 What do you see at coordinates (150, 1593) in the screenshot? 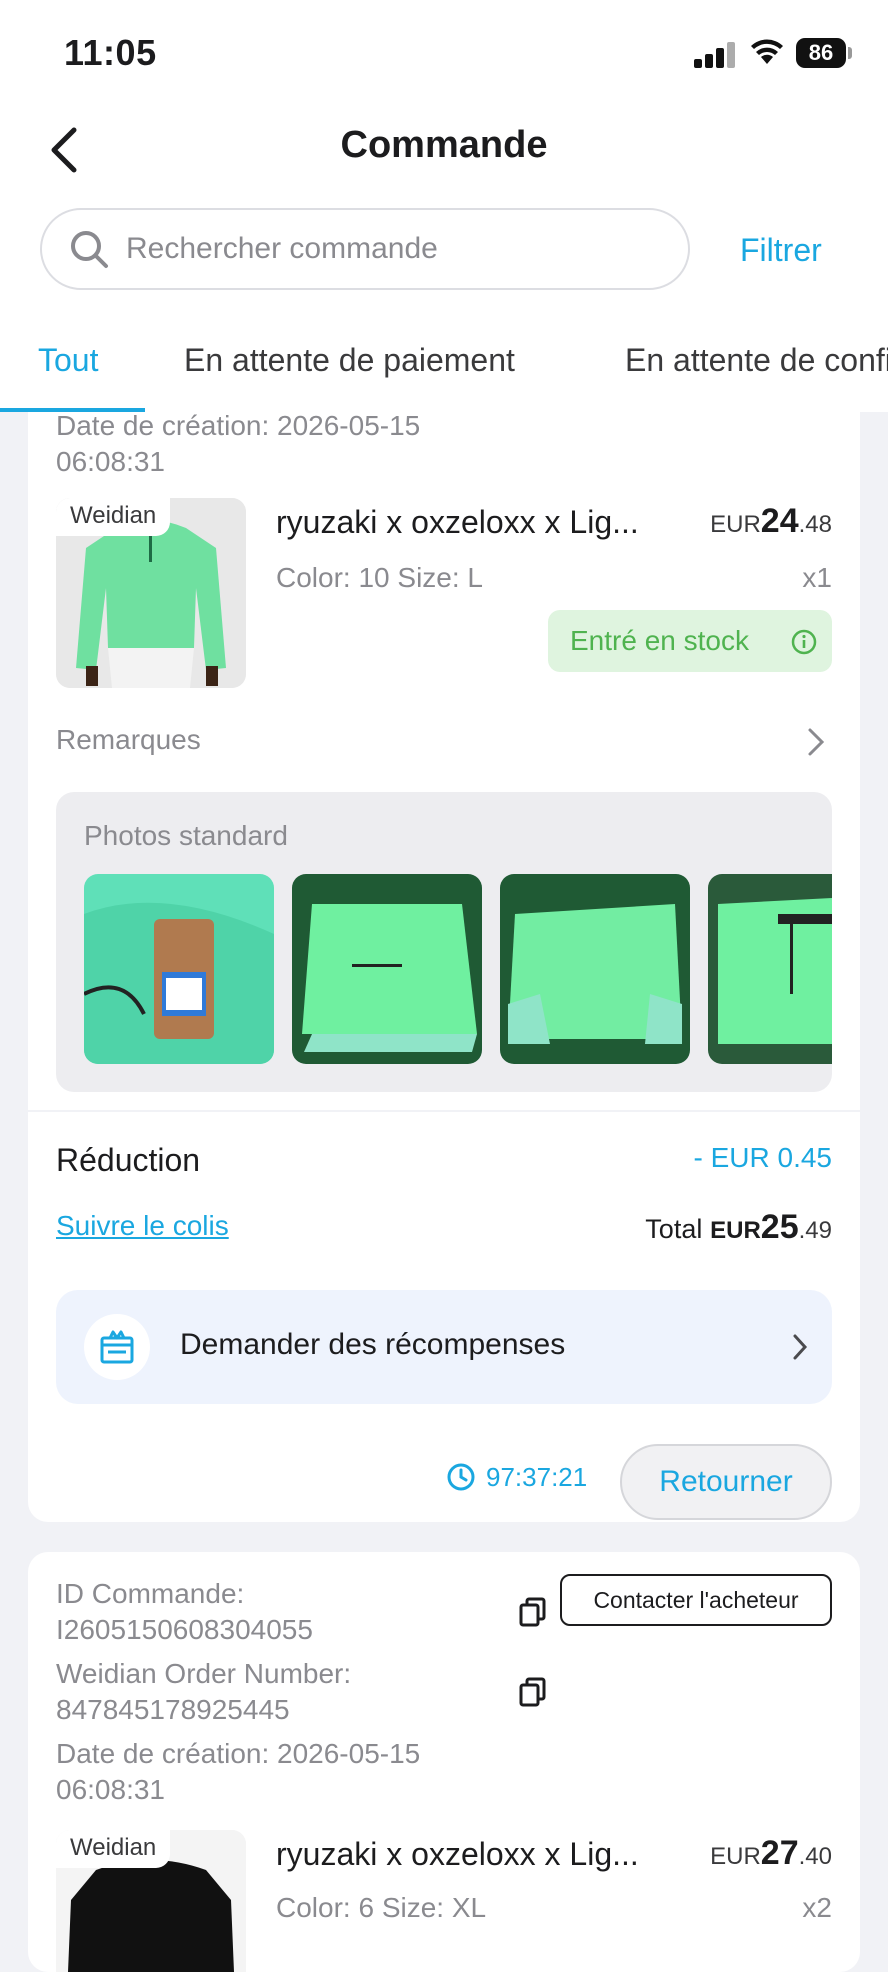
I see `order-id-label: ID Commande:` at bounding box center [150, 1593].